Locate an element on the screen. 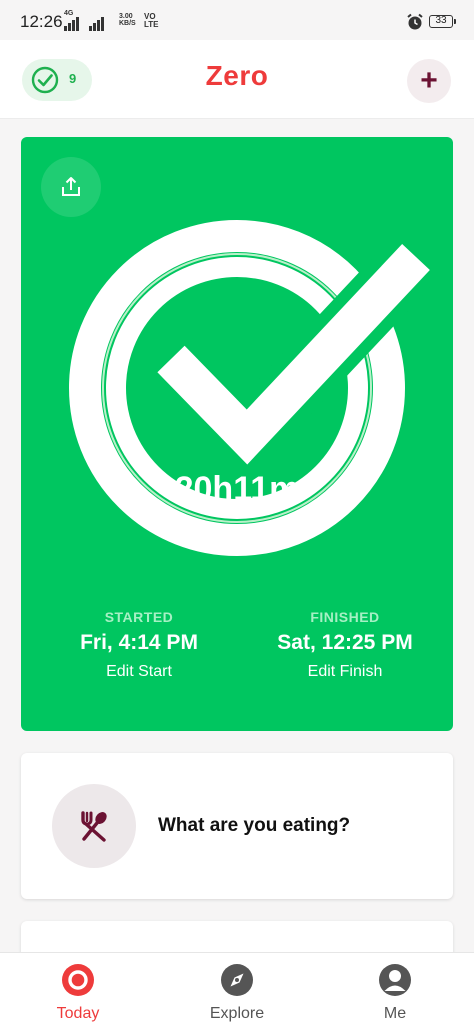  nav-me: Me is located at coordinates (395, 993).